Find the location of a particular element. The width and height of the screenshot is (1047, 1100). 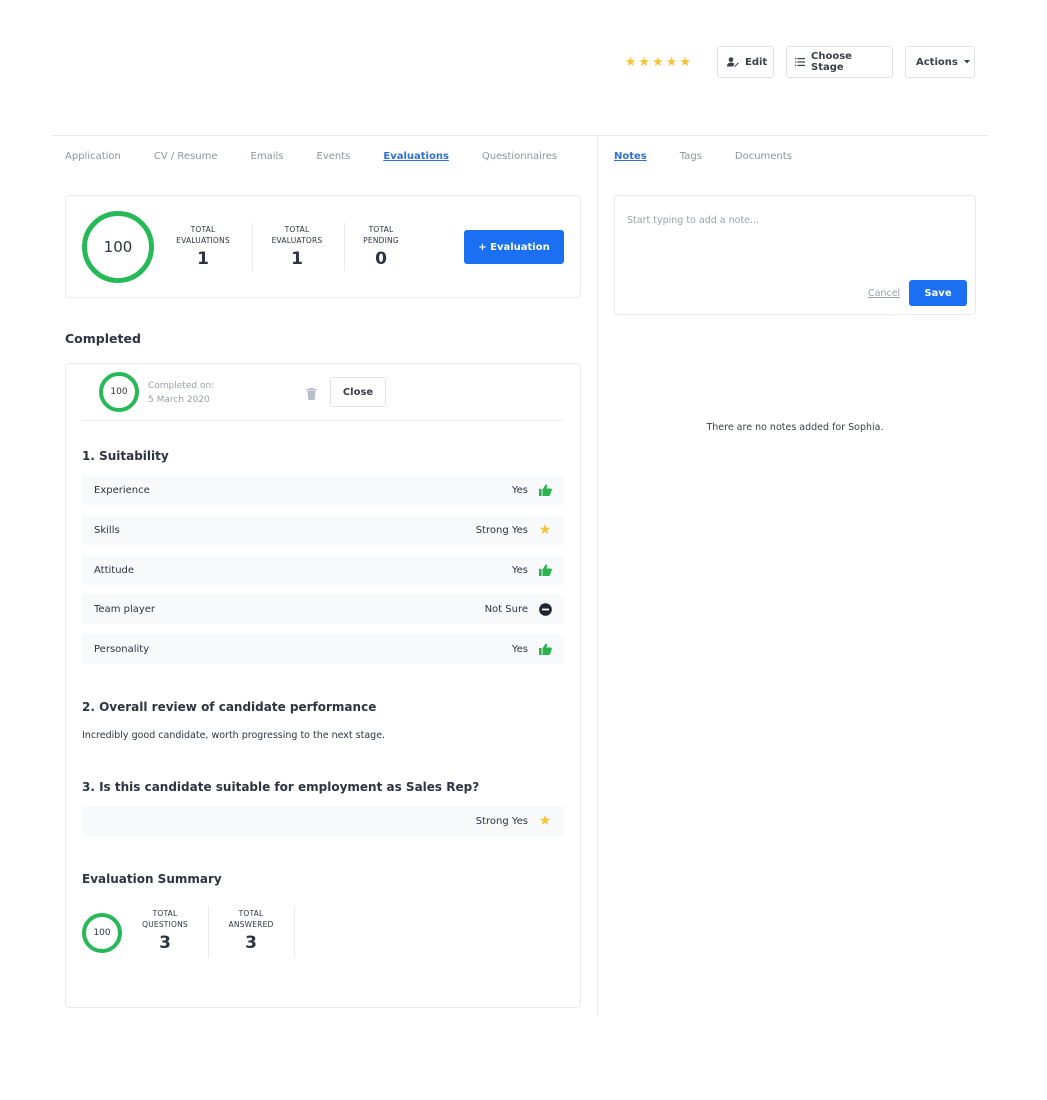

caret-down-icon is located at coordinates (966, 62).